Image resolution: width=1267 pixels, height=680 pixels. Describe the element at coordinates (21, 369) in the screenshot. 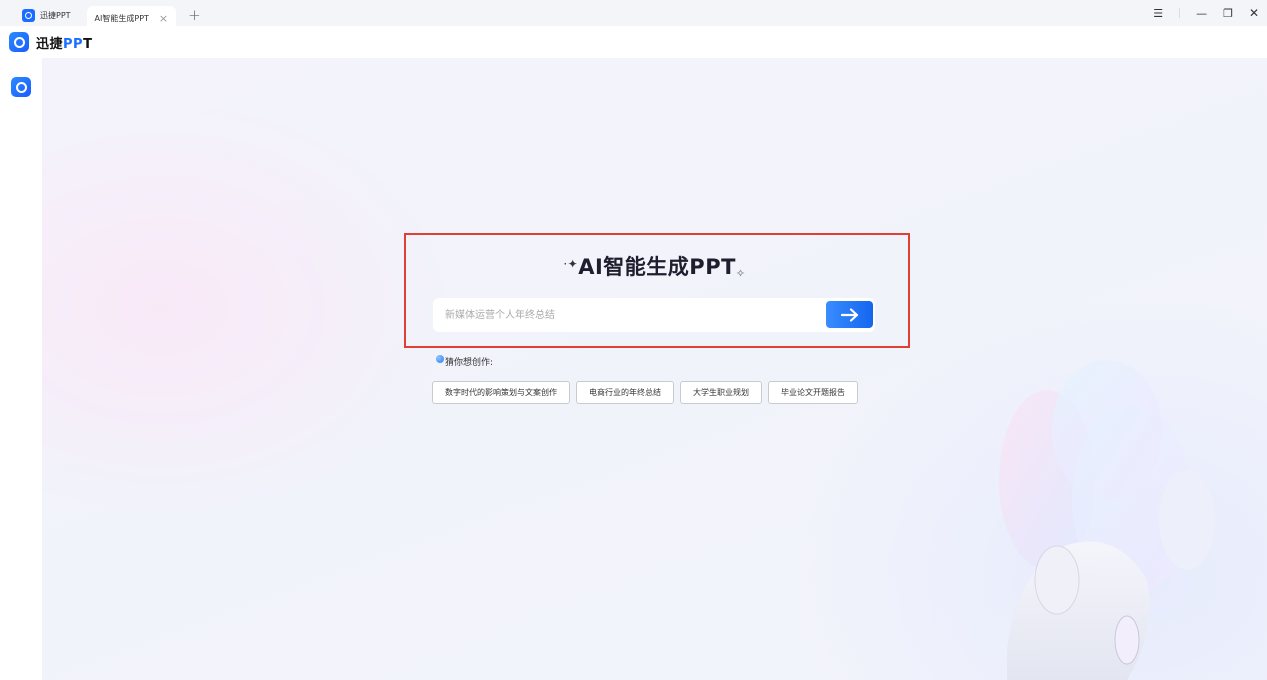

I see `sidebar` at that location.